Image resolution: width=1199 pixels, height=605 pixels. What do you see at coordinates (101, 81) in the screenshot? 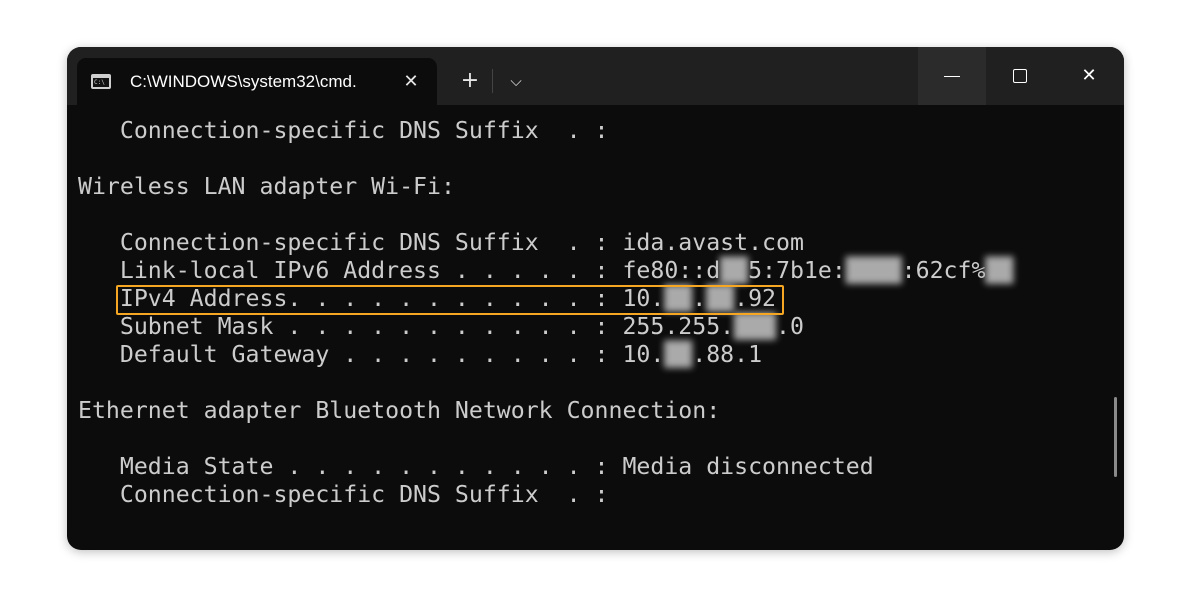
I see `cmd-icon` at bounding box center [101, 81].